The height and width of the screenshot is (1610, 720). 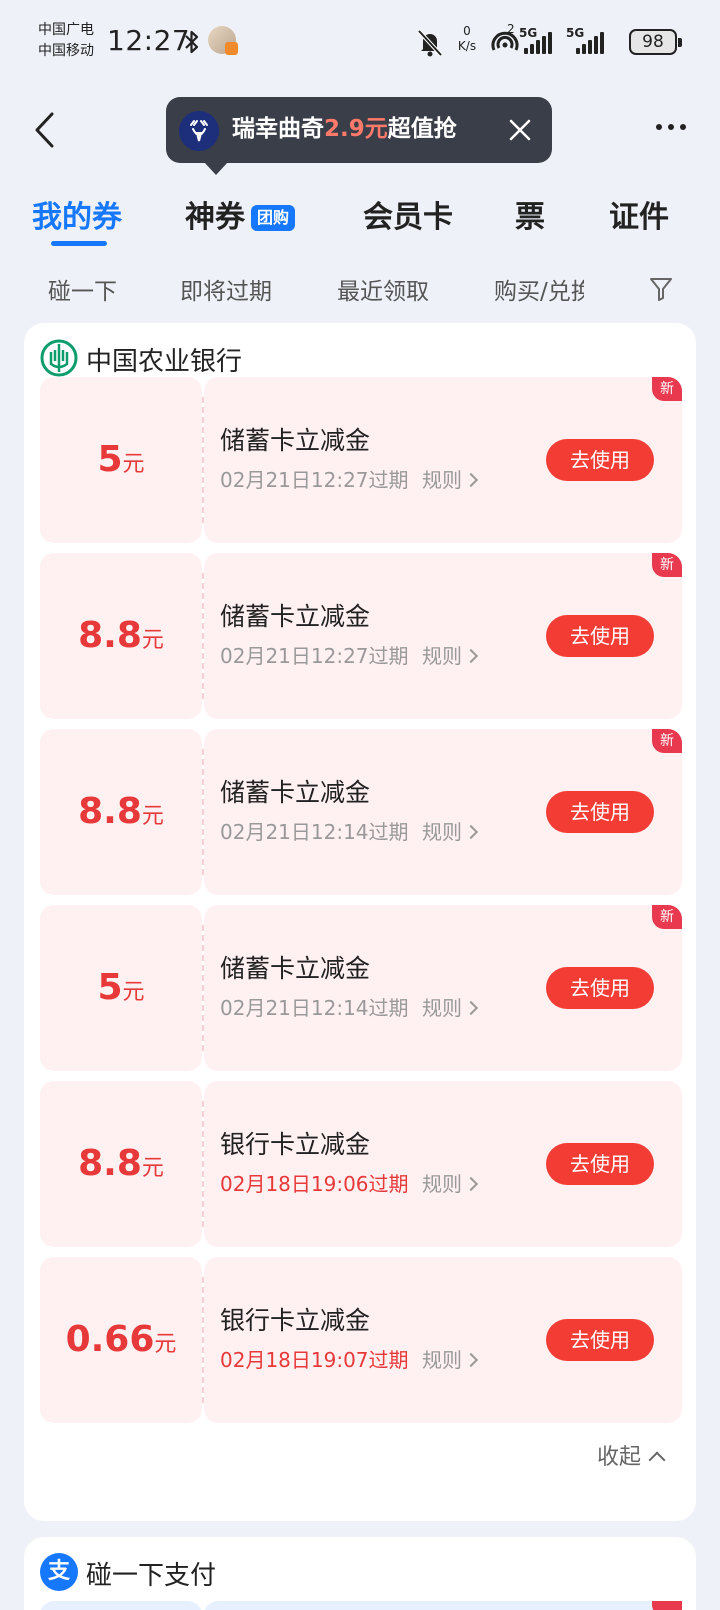 I want to click on coupon-card: 8.8元 储蓄卡立减金 02月21日12:27过期 规则 去使用新, so click(x=361, y=636).